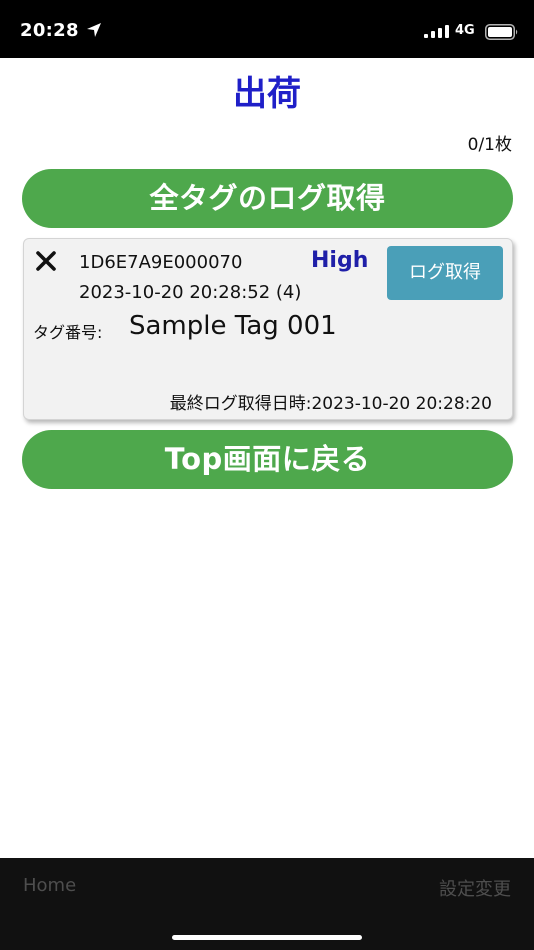  Describe the element at coordinates (68, 332) in the screenshot. I see `tag-number-label: タグ番号:` at that location.